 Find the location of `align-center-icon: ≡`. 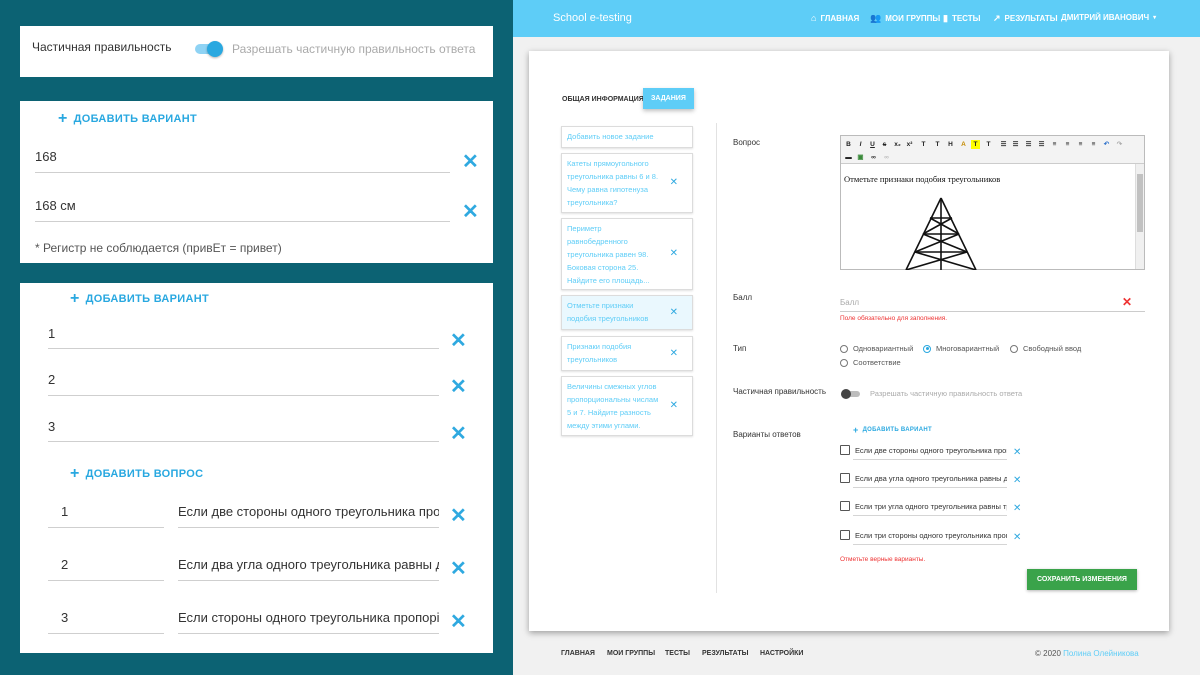

align-center-icon: ≡ is located at coordinates (1067, 144).